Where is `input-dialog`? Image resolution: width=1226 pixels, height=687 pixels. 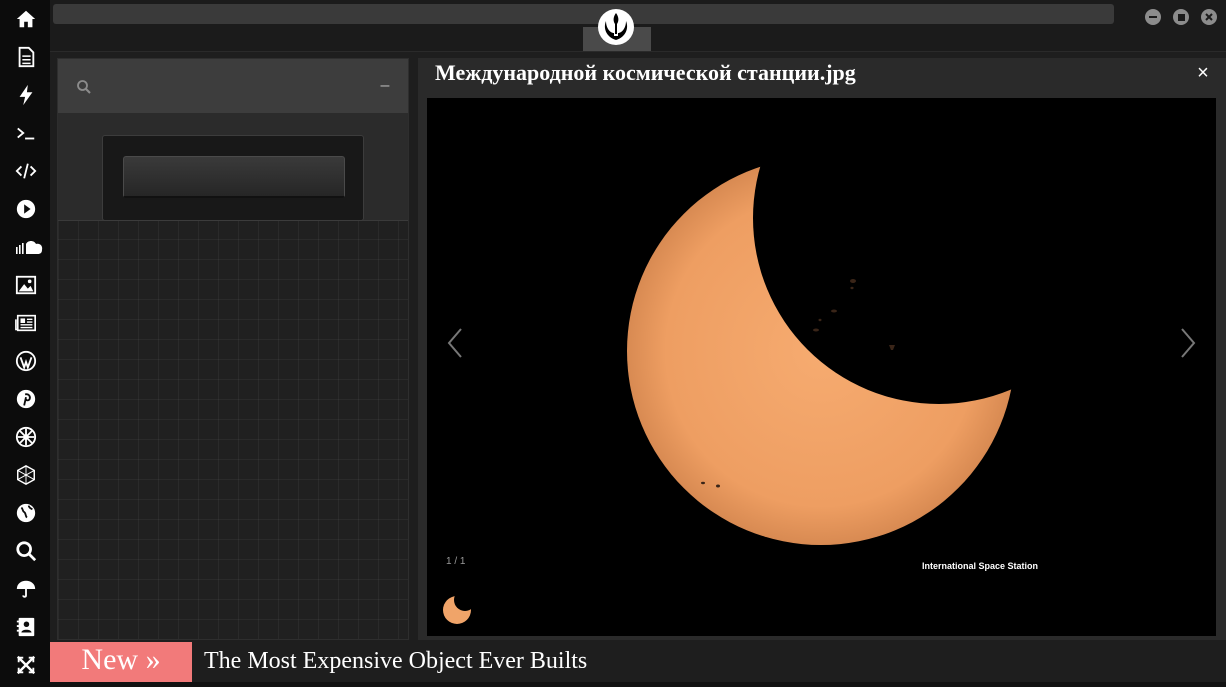
input-dialog is located at coordinates (233, 178).